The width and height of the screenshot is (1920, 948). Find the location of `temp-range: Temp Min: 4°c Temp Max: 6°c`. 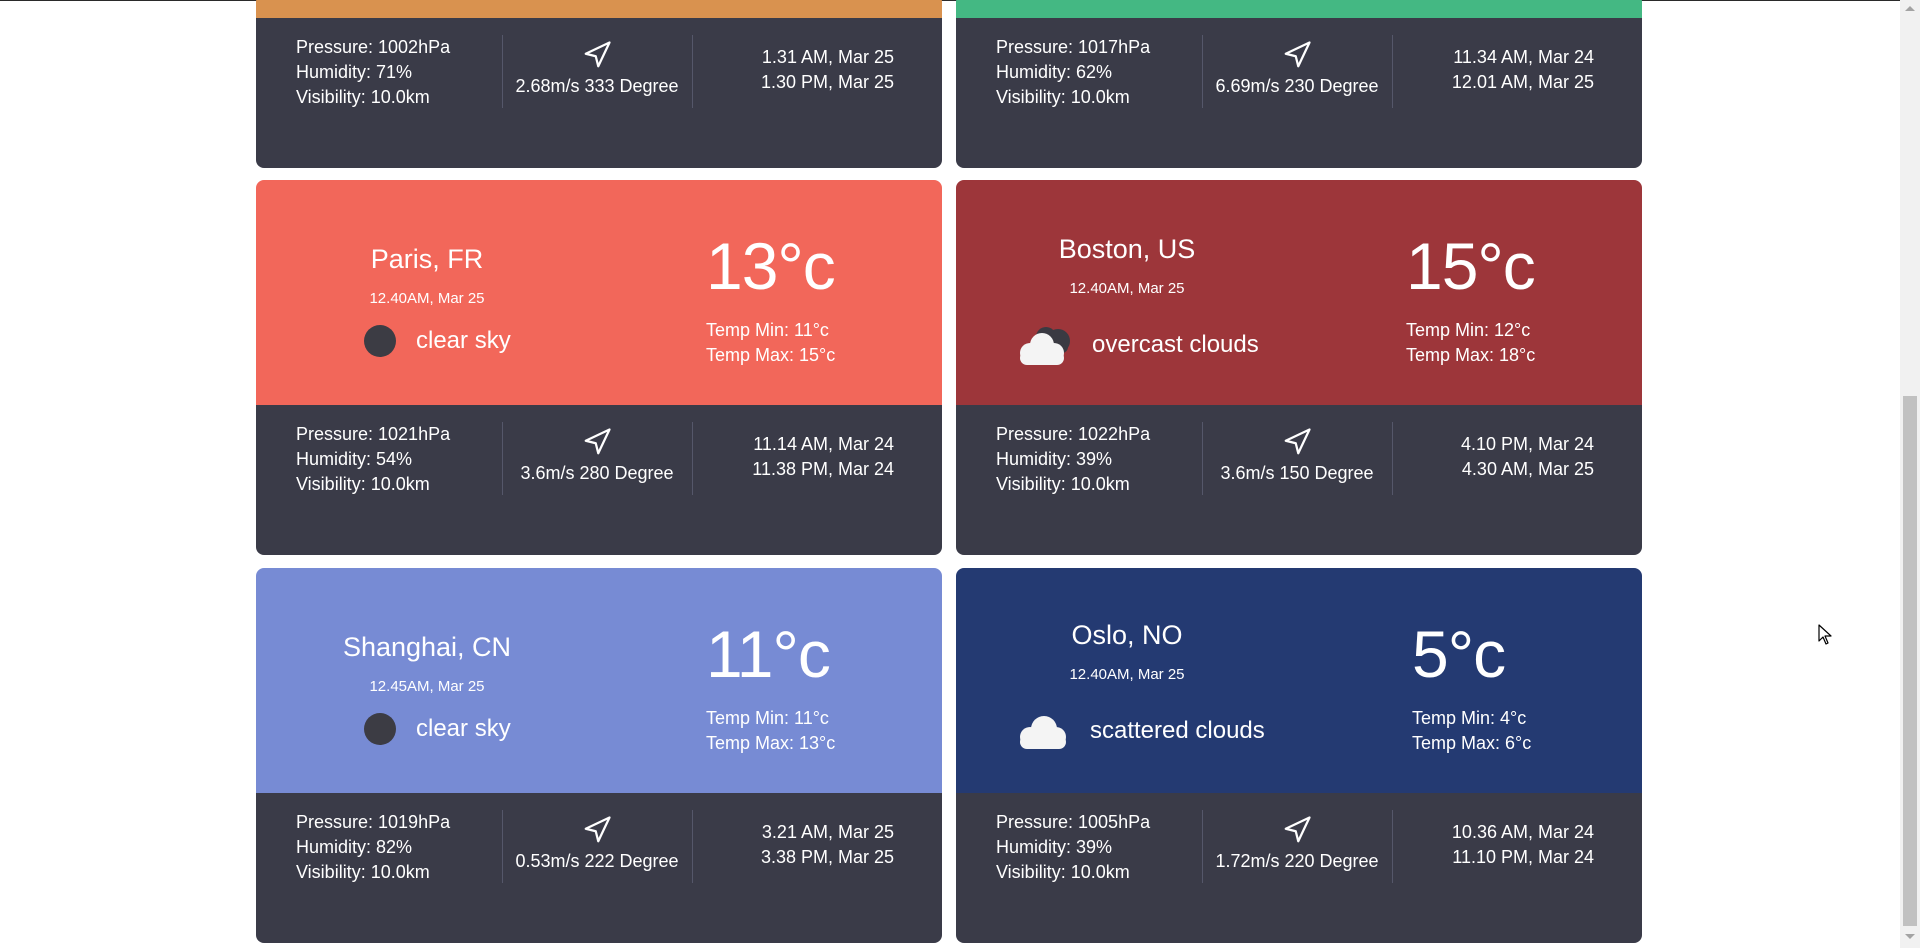

temp-range: Temp Min: 4°c Temp Max: 6°c is located at coordinates (1471, 731).